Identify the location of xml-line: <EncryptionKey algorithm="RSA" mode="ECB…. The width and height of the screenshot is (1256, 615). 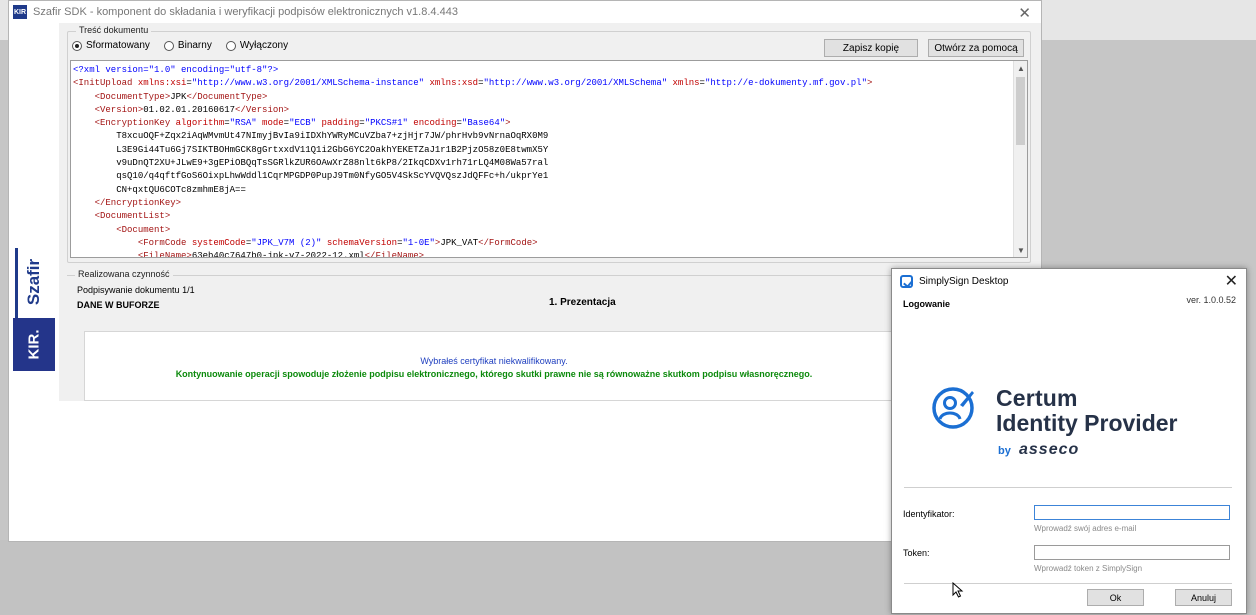
(302, 123).